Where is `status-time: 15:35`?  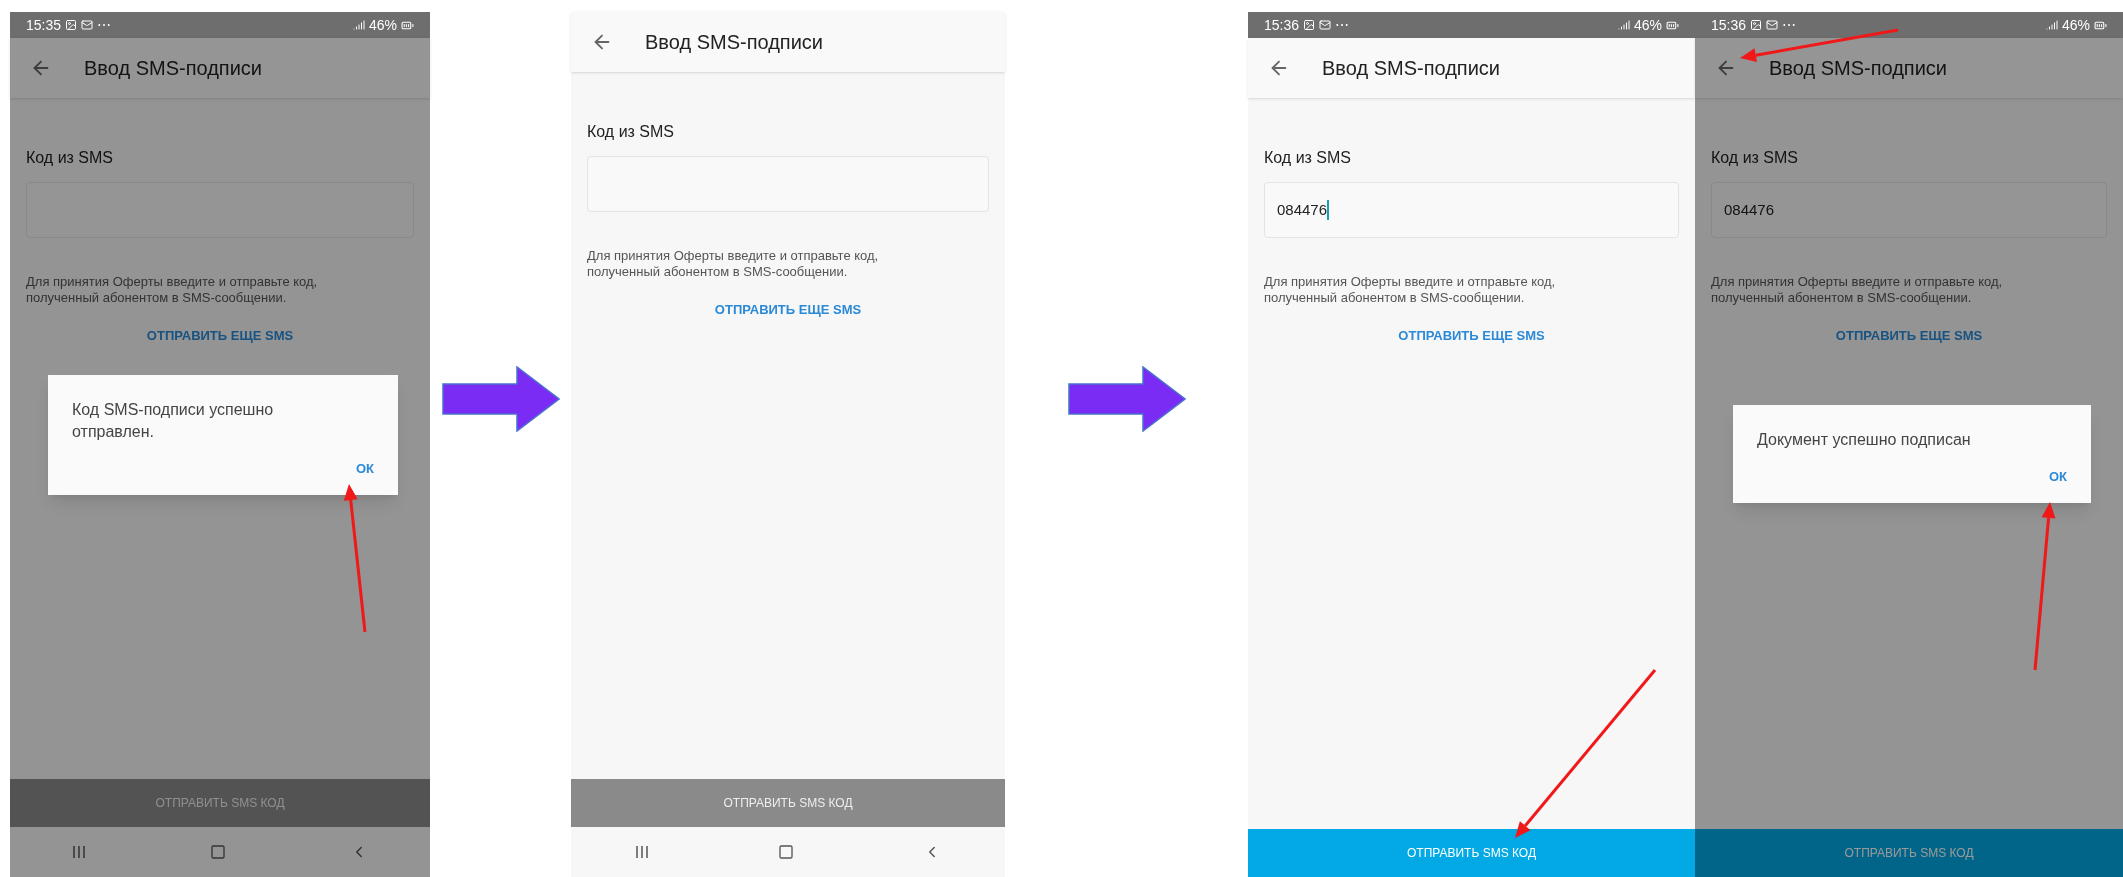
status-time: 15:35 is located at coordinates (44, 25).